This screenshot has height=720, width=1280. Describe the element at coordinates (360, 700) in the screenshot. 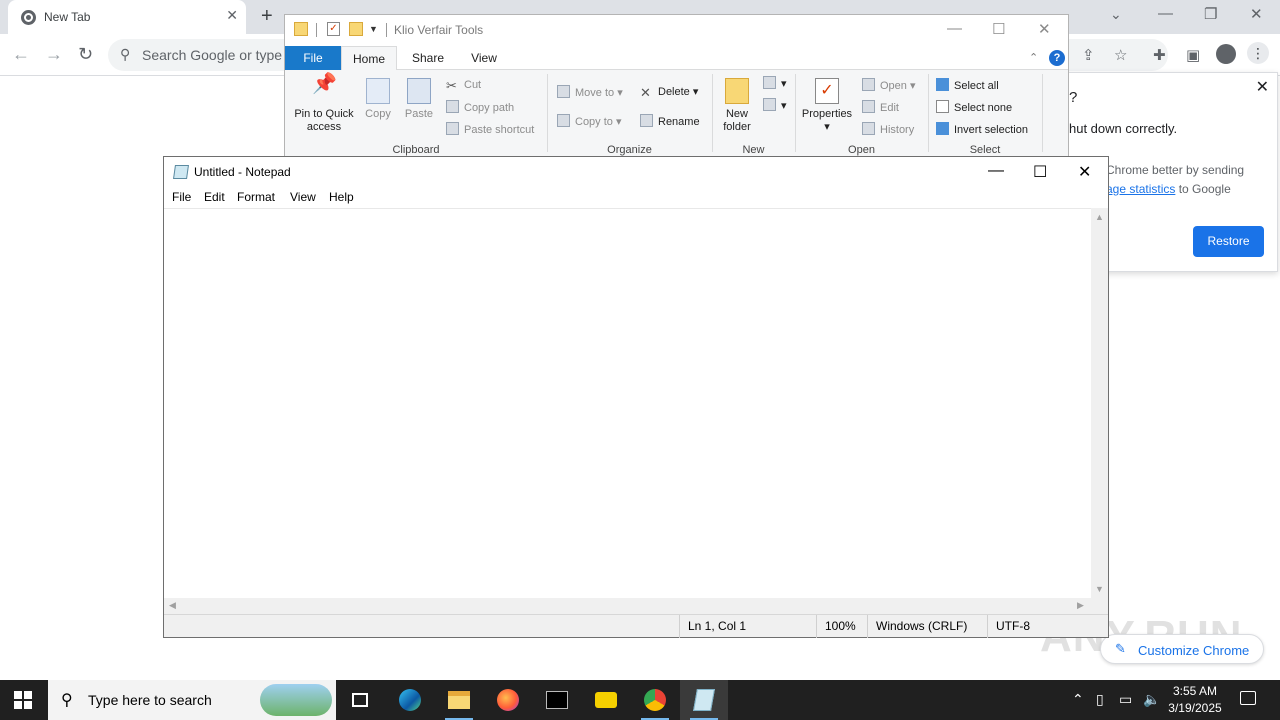

I see `task-view-button` at that location.